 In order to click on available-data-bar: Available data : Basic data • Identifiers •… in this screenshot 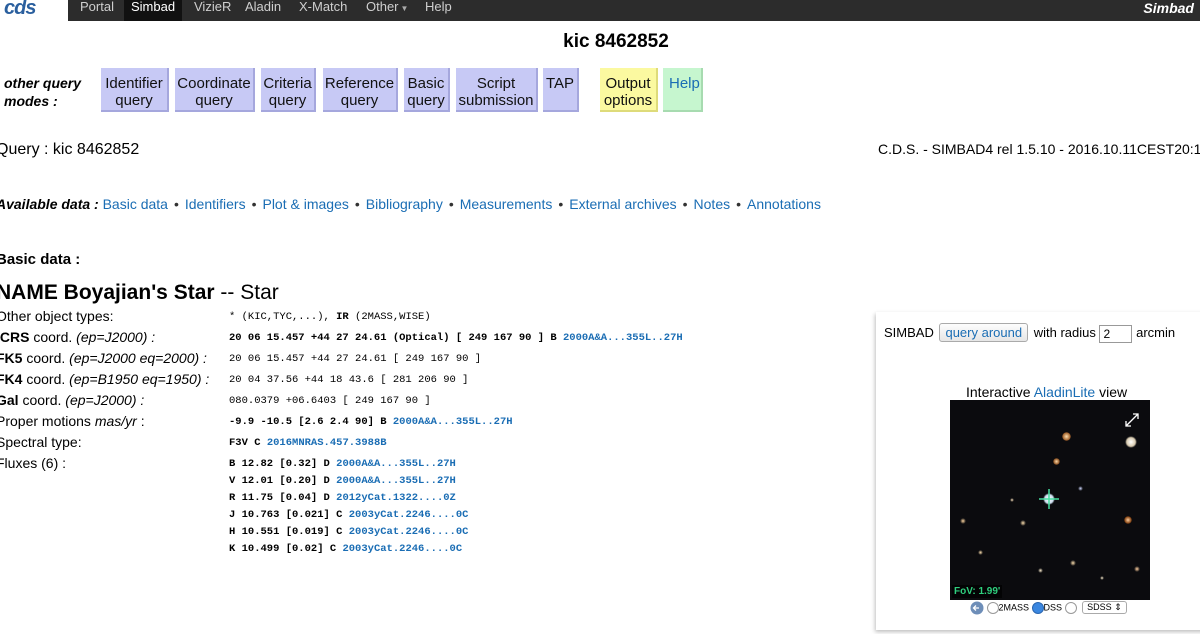, I will do `click(410, 204)`.